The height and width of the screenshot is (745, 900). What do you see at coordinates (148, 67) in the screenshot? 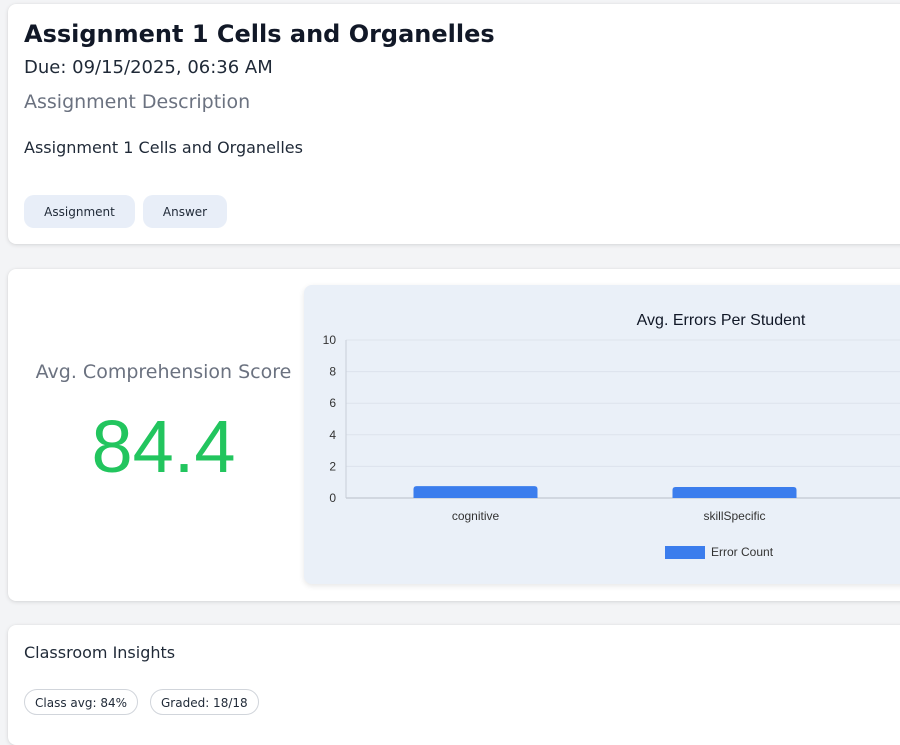
I see `due-date: Due: 09/15/2025, 06:36 AM` at bounding box center [148, 67].